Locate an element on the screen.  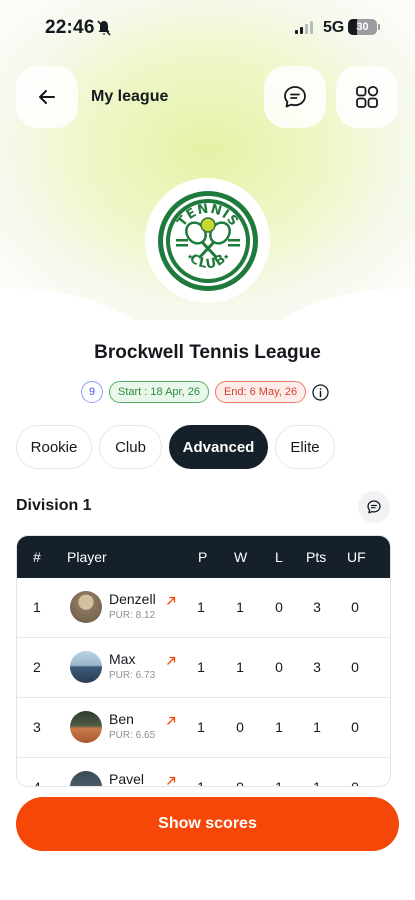
menu-grid-button is located at coordinates (367, 97).